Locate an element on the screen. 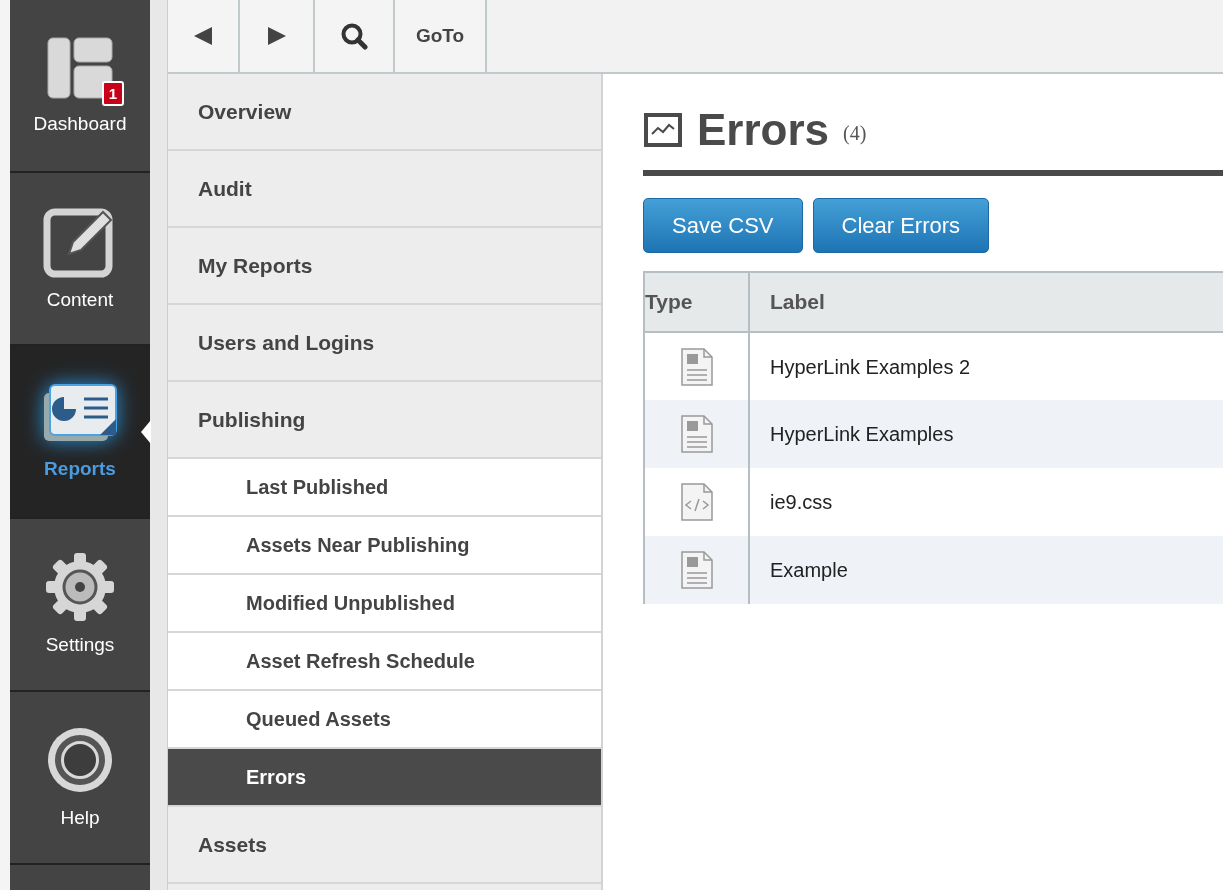  nav-rail-item: Content is located at coordinates (80, 259).